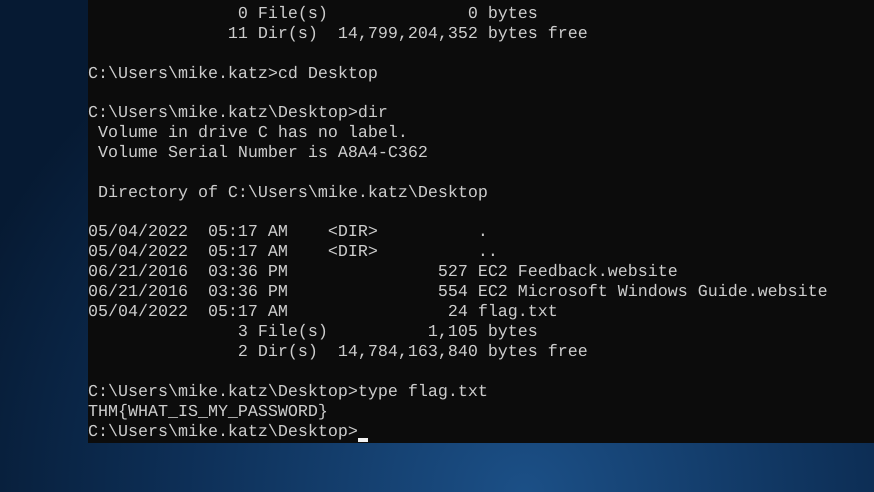 This screenshot has height=492, width=874. I want to click on terminal-line: 2 Dir(s) 14,784,163,840 bytes free, so click(412, 353).